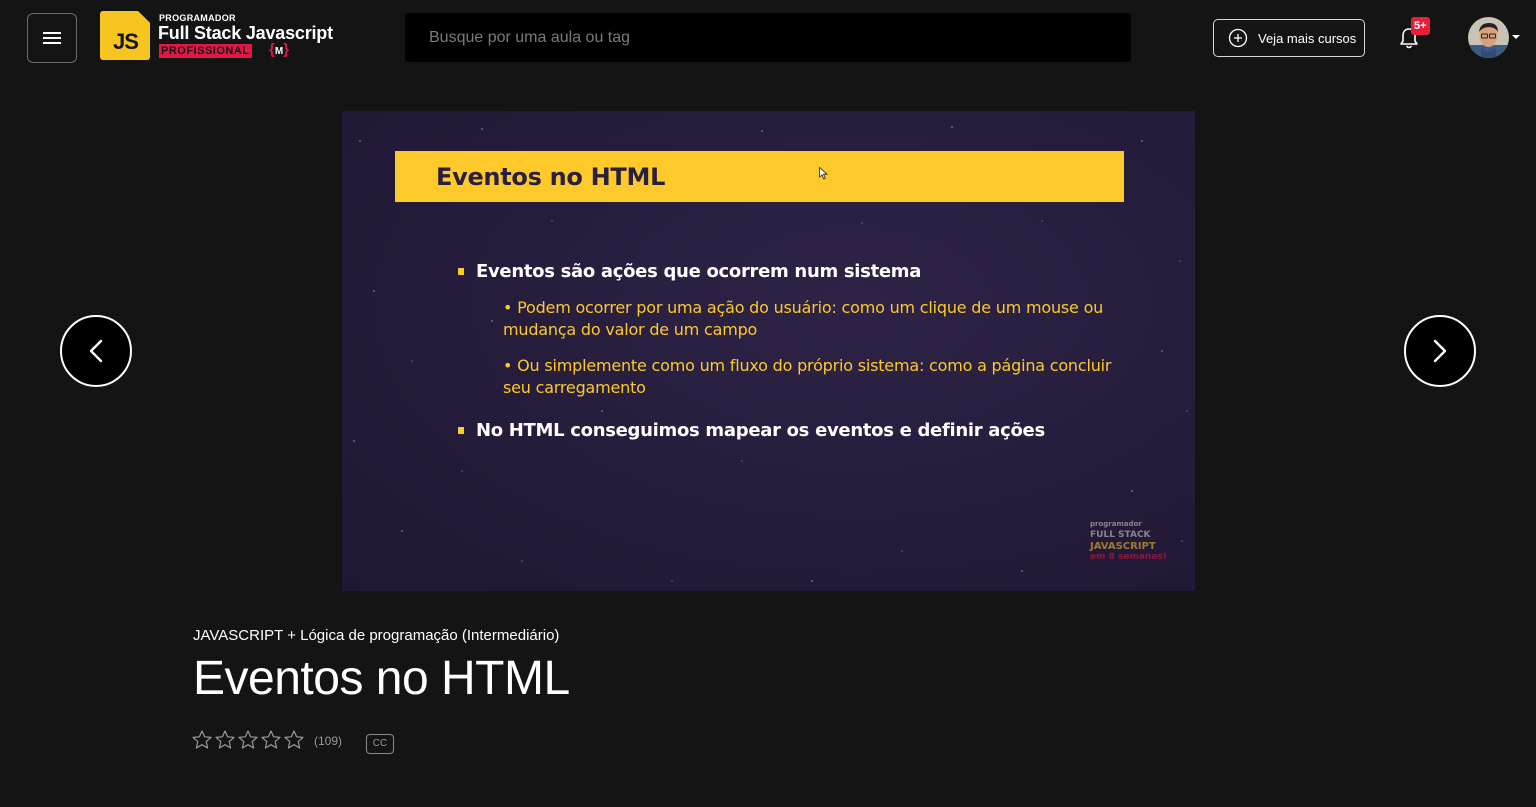 The height and width of the screenshot is (807, 1536). Describe the element at coordinates (1516, 37) in the screenshot. I see `chevron-down-icon` at that location.